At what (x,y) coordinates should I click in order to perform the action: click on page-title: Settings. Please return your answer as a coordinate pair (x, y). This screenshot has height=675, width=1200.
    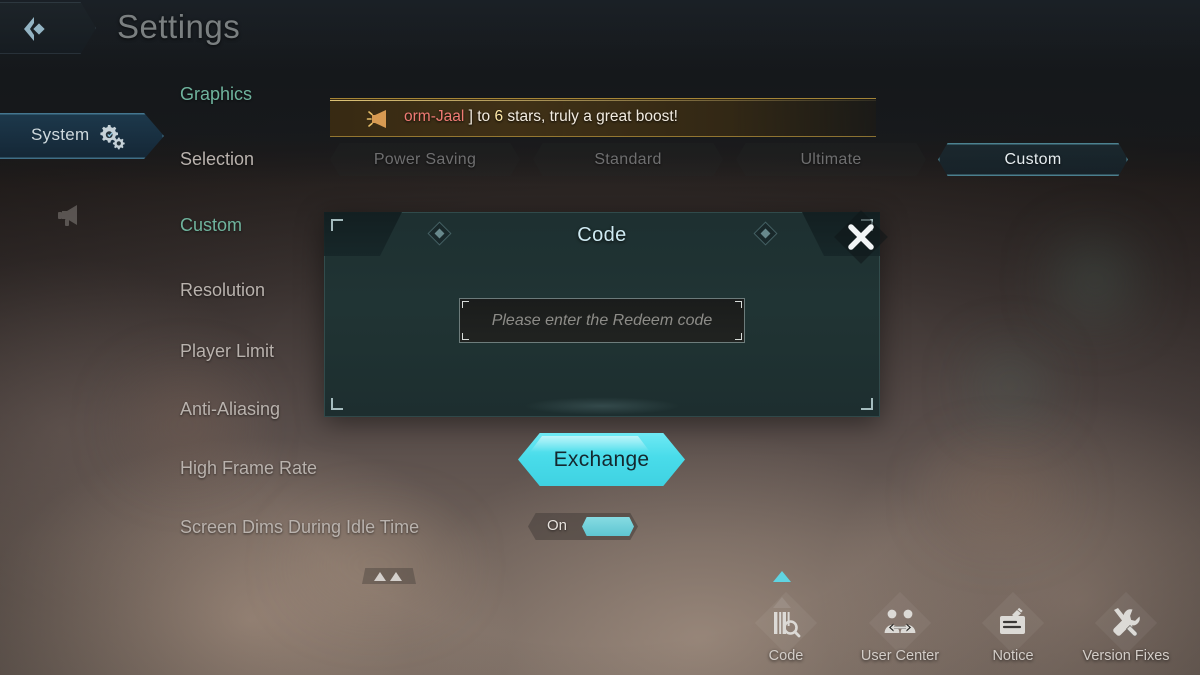
    Looking at the image, I should click on (179, 26).